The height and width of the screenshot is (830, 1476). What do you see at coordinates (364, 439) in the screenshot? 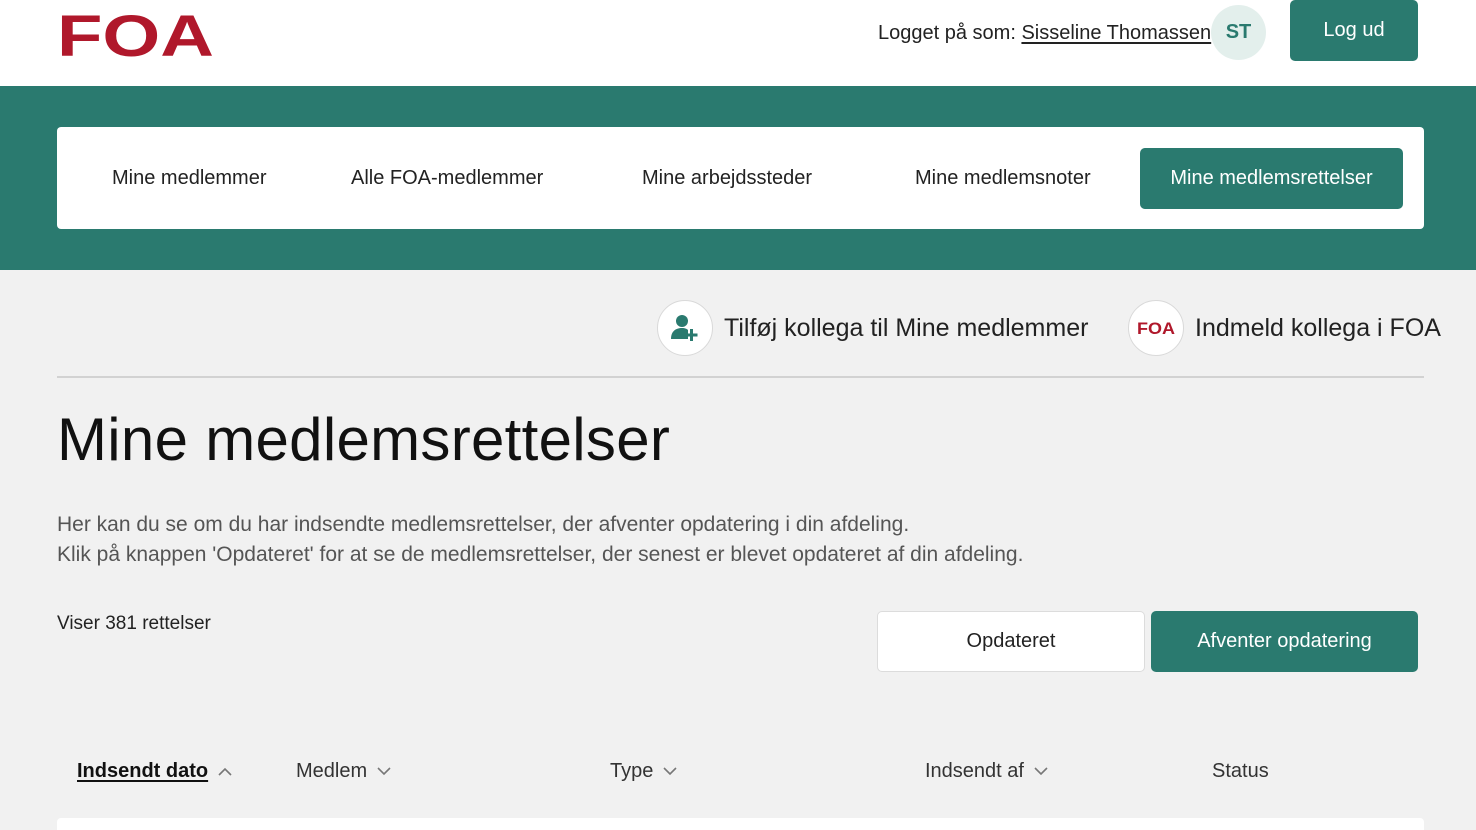
I see `page-title: Mine medlemsrettelser` at bounding box center [364, 439].